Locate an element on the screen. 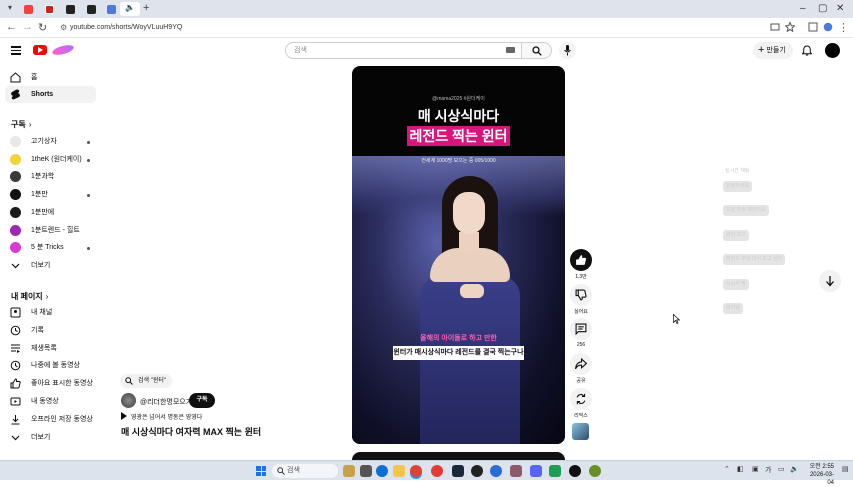 The width and height of the screenshot is (853, 487). sidebar-show-more-you: 더보기 is located at coordinates (50, 437).